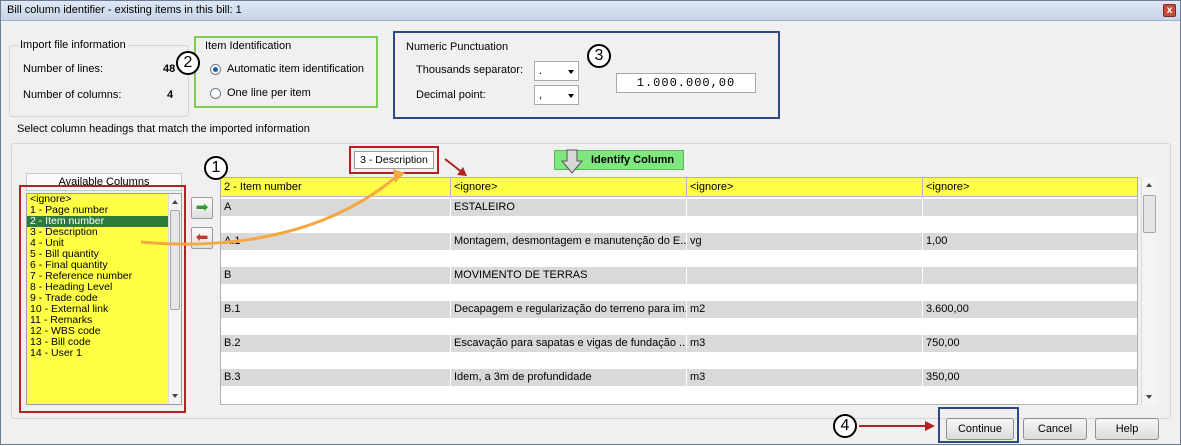  What do you see at coordinates (845, 426) in the screenshot?
I see `callout-4: 4` at bounding box center [845, 426].